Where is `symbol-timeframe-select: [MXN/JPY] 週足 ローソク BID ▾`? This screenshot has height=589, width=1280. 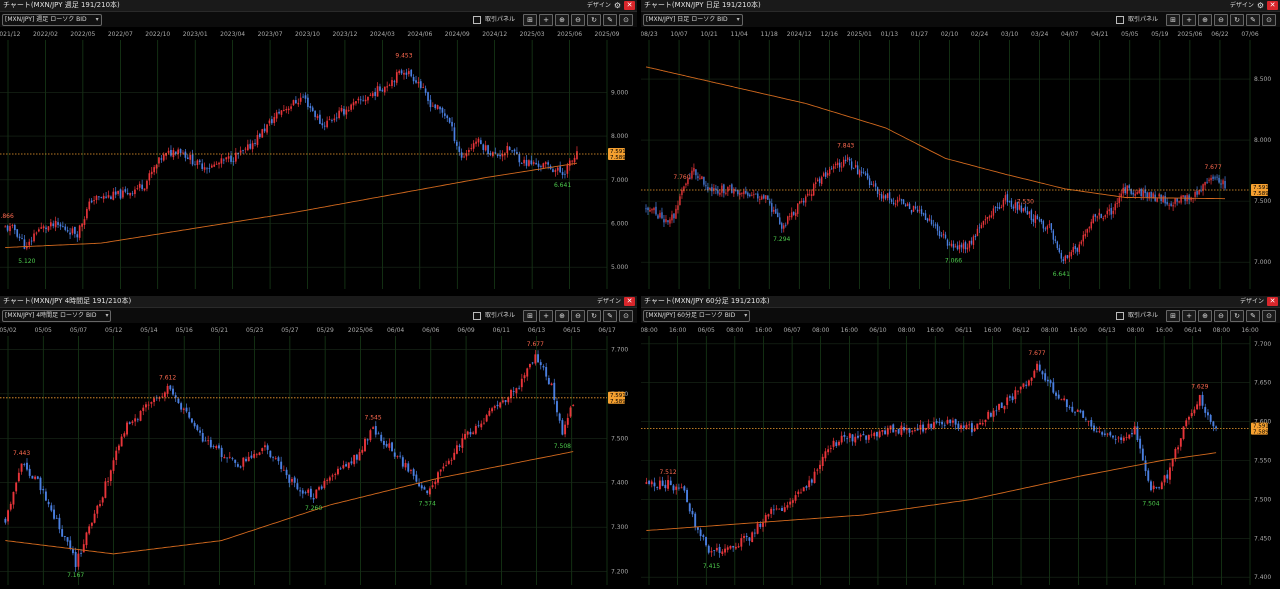 symbol-timeframe-select: [MXN/JPY] 週足 ローソク BID ▾ is located at coordinates (52, 20).